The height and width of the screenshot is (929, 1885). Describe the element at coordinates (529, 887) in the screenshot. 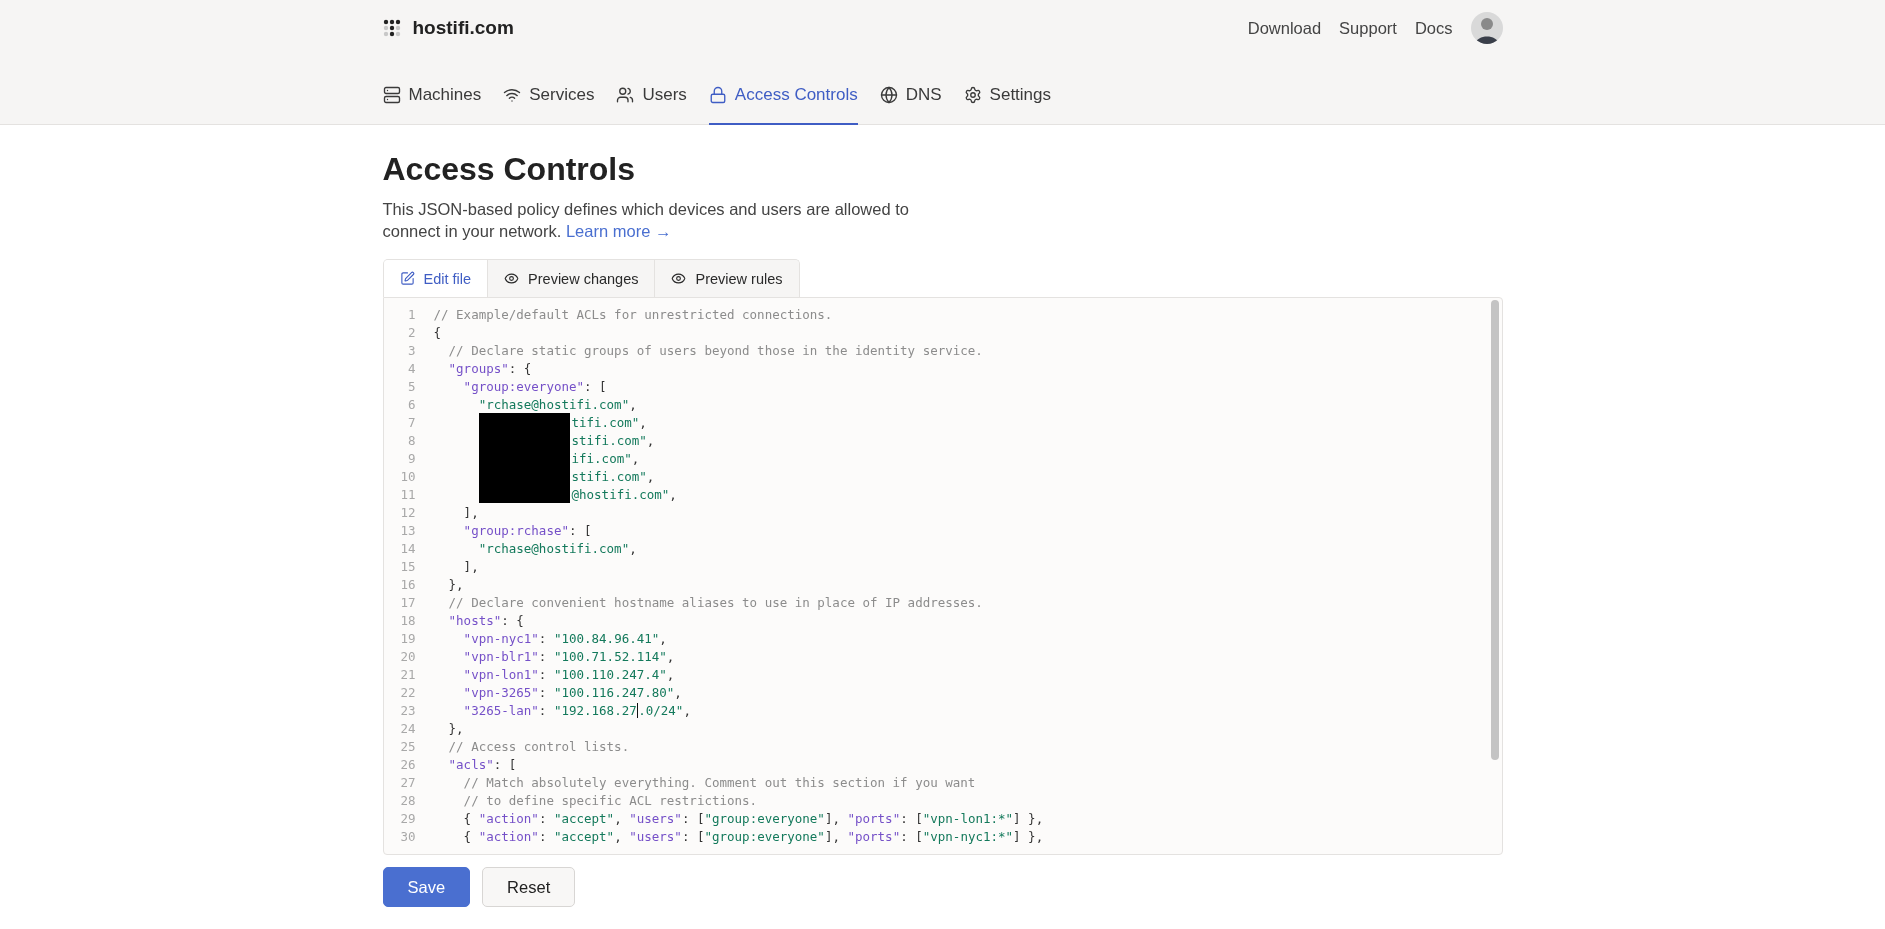

I see `reset-button: Reset` at that location.